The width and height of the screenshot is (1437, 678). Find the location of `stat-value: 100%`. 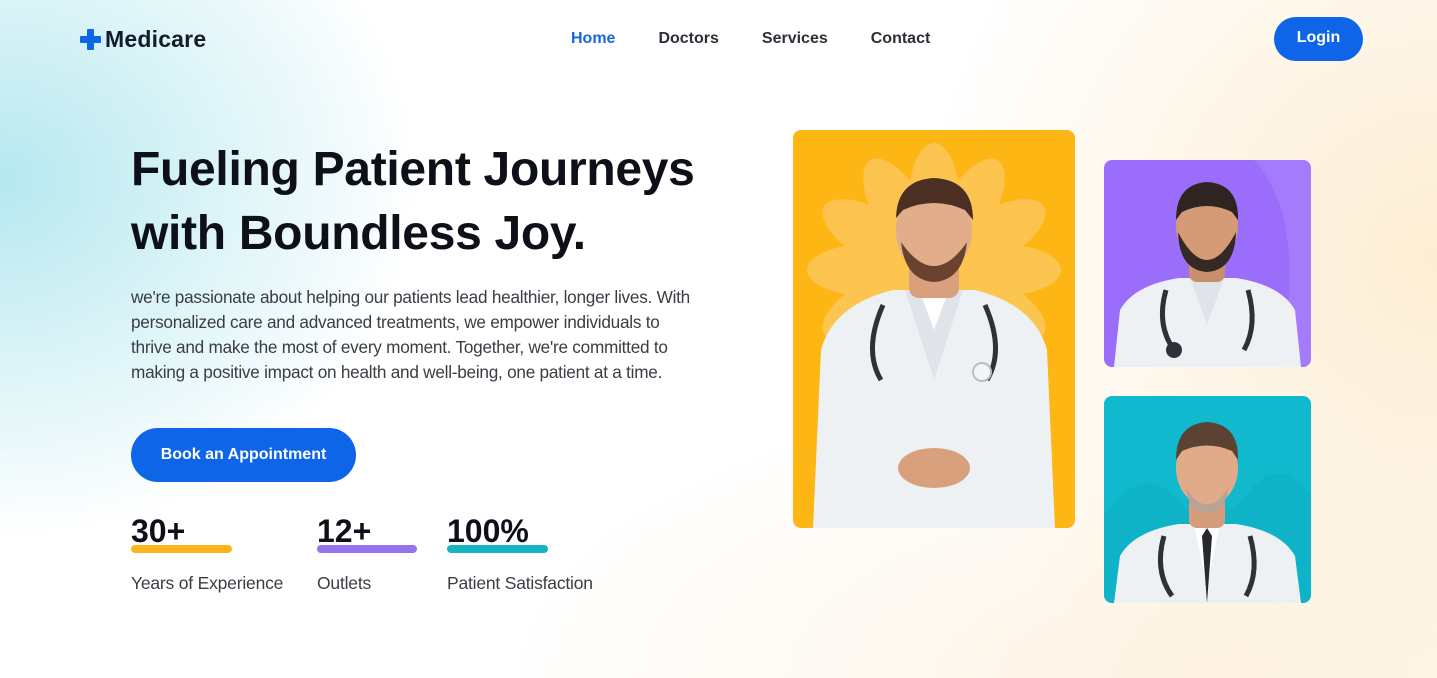

stat-value: 100% is located at coordinates (488, 531).